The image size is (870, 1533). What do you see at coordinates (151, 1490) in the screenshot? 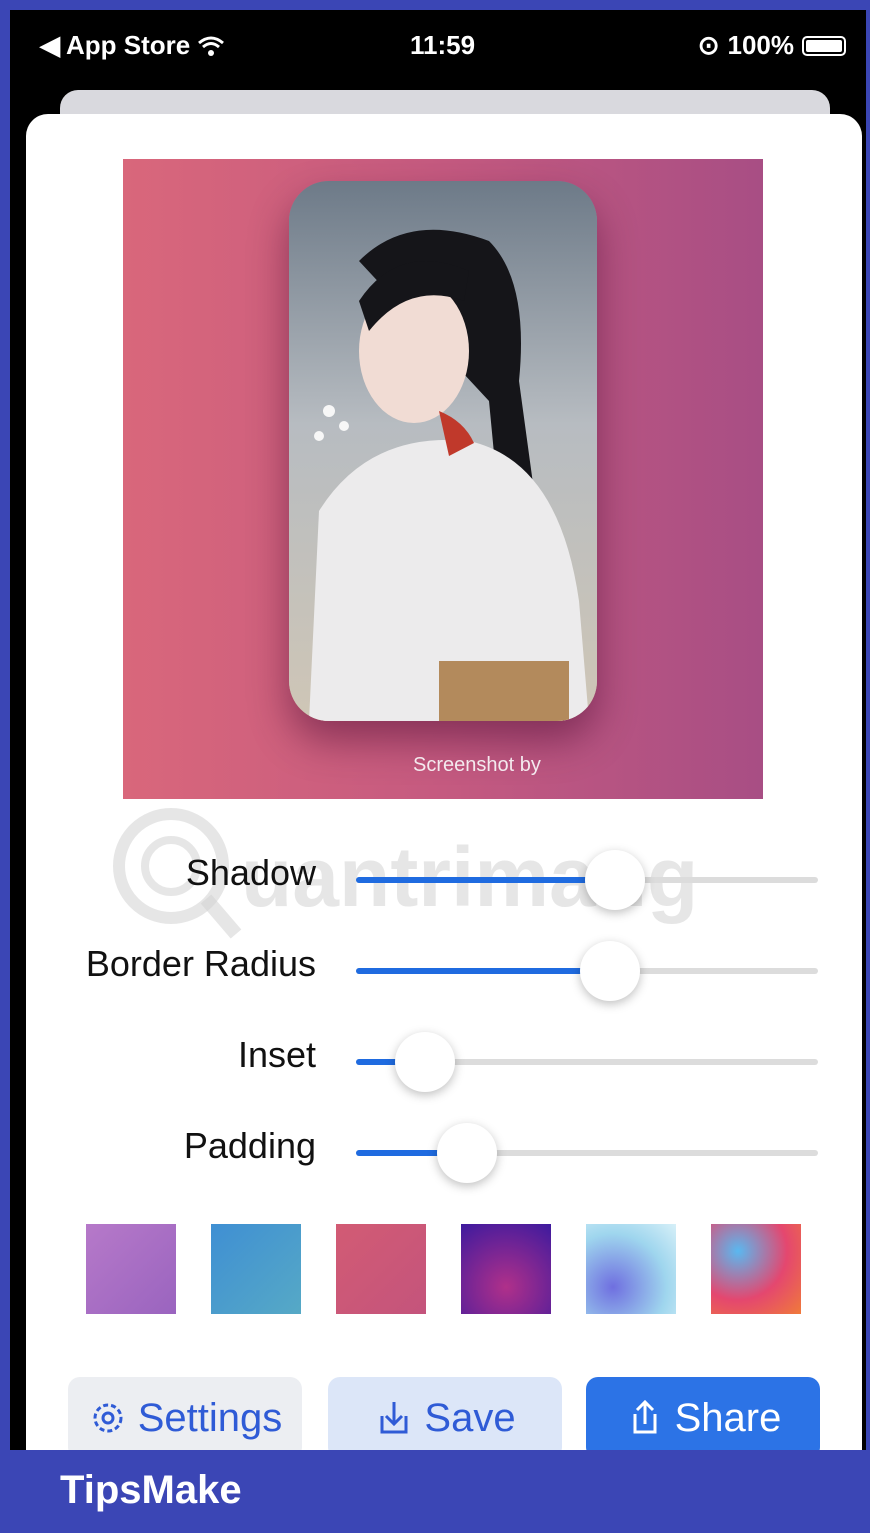
I see `brand-name: TipsMake` at bounding box center [151, 1490].